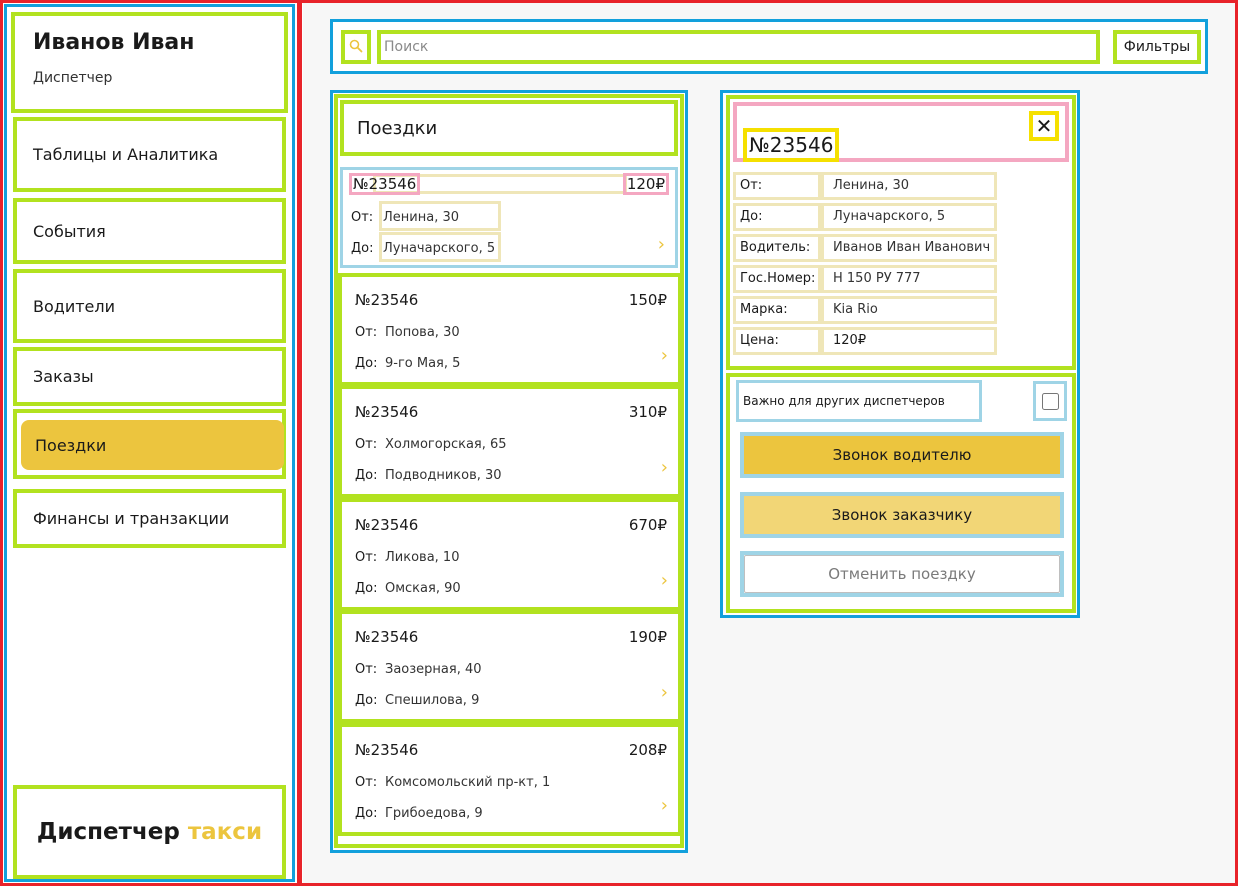  What do you see at coordinates (647, 300) in the screenshot?
I see `trip-price: 150₽` at bounding box center [647, 300].